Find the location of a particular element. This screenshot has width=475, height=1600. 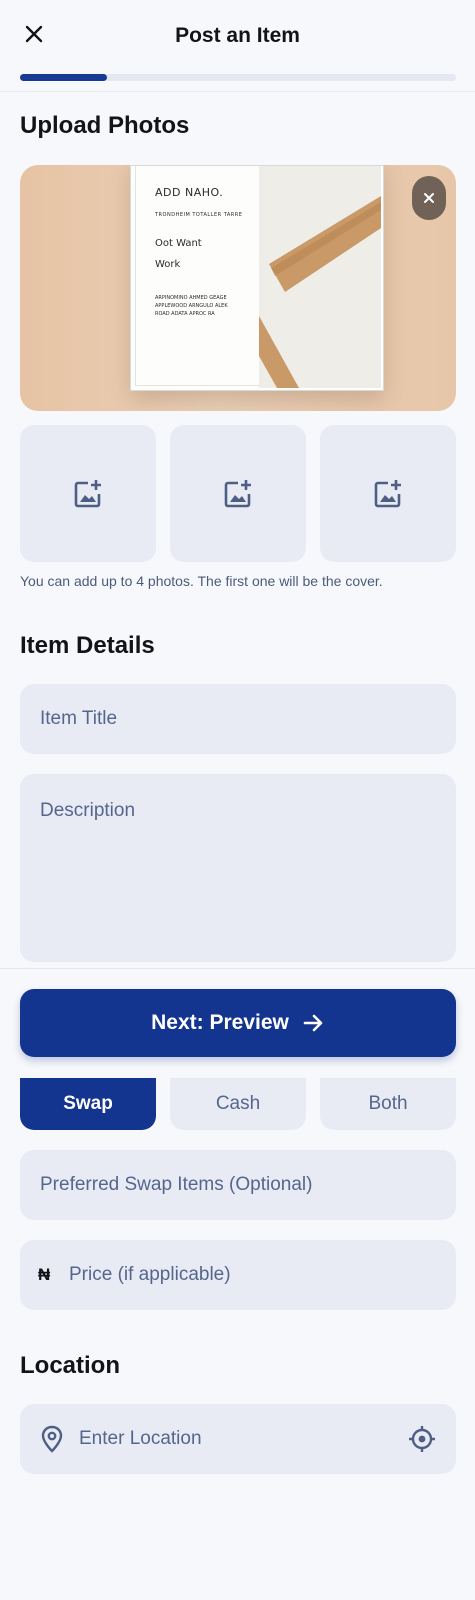

preferred-swap-items-input: Preferred Swap Items (Optional) is located at coordinates (238, 1185).